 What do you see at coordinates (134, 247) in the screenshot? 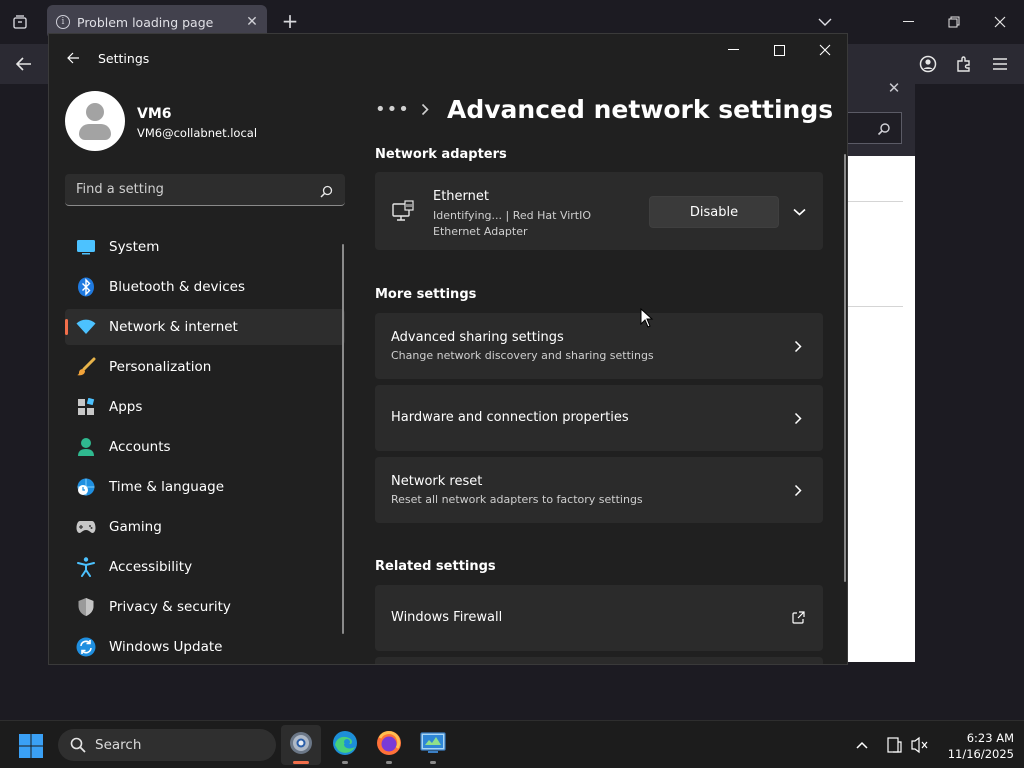
I see `nav-item-label: System` at bounding box center [134, 247].